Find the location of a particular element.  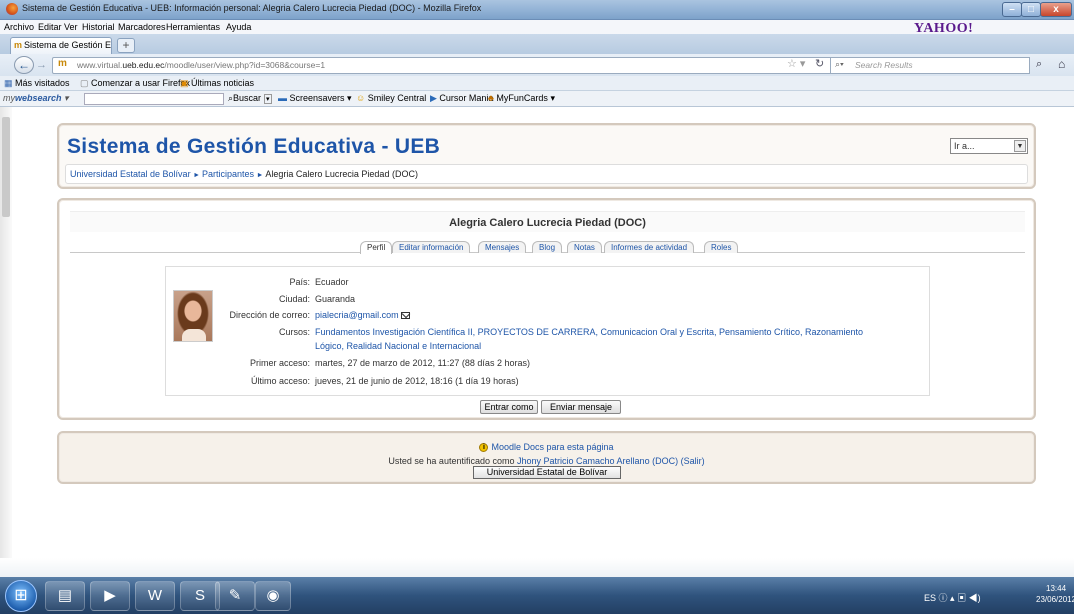

info-icon: i is located at coordinates (484, 448).